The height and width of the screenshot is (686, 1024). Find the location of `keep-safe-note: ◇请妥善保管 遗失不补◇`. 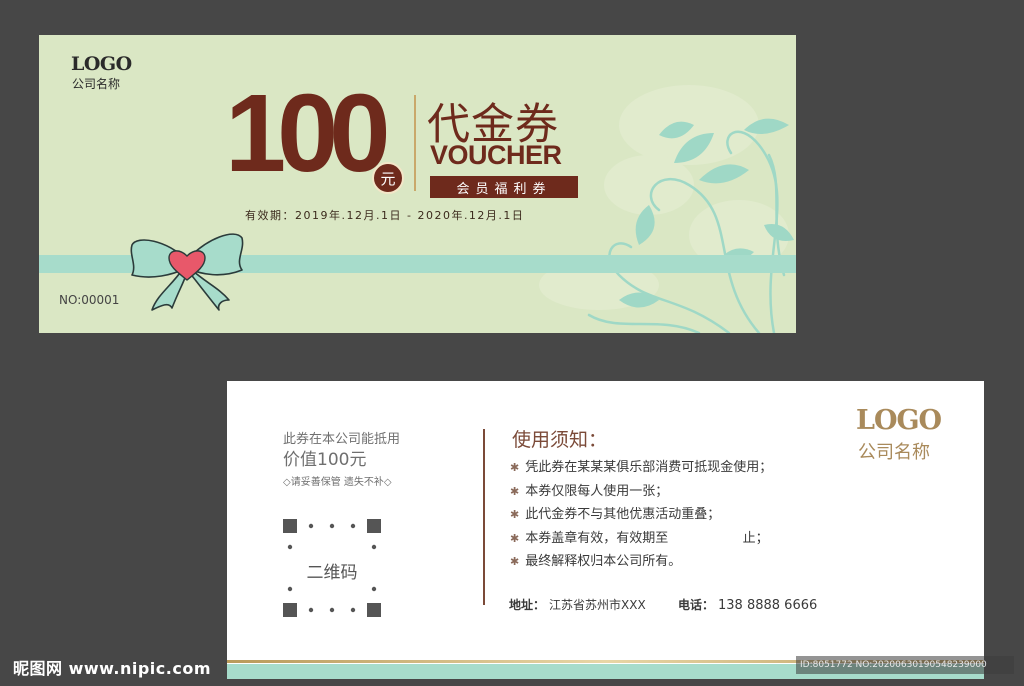

keep-safe-note: ◇请妥善保管 遗失不补◇ is located at coordinates (337, 482).